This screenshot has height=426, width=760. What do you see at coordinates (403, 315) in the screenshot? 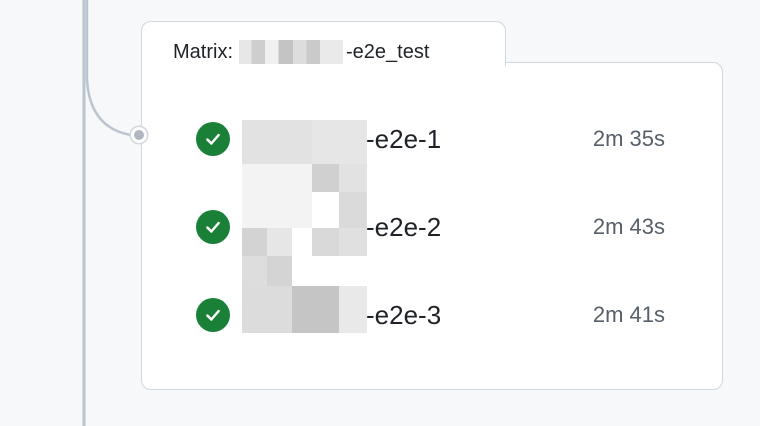
I see `job-name: -e2e-3` at bounding box center [403, 315].